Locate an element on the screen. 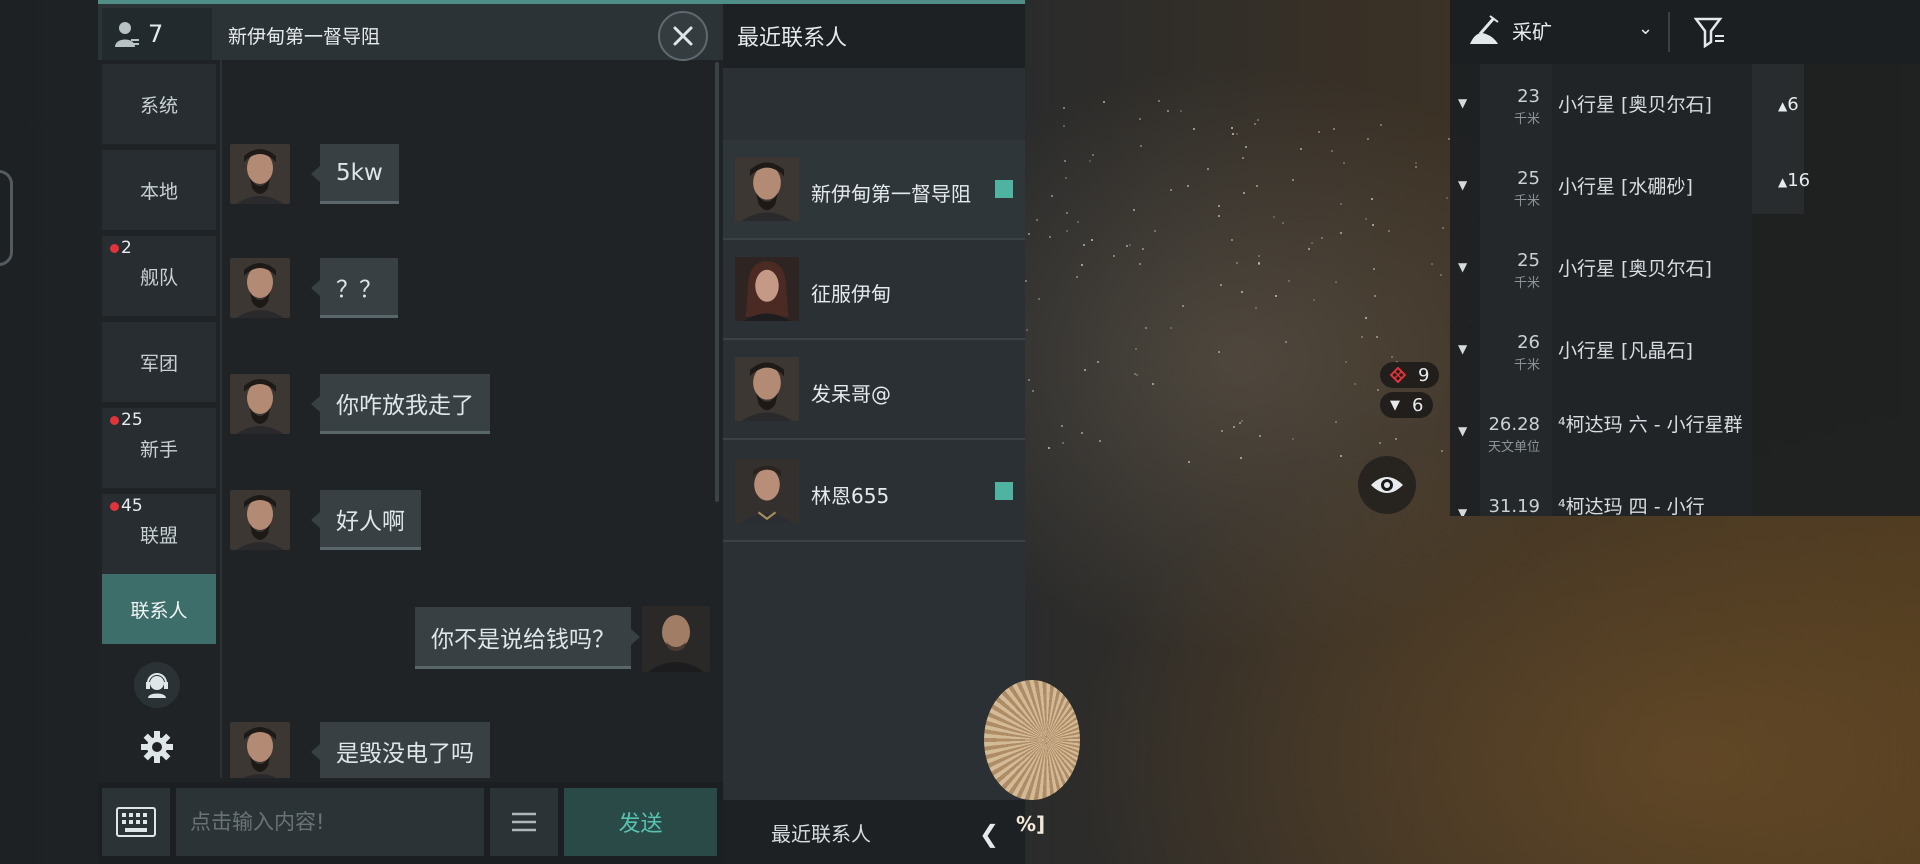 The width and height of the screenshot is (1920, 864). message-bubble: ？？ is located at coordinates (354, 288).